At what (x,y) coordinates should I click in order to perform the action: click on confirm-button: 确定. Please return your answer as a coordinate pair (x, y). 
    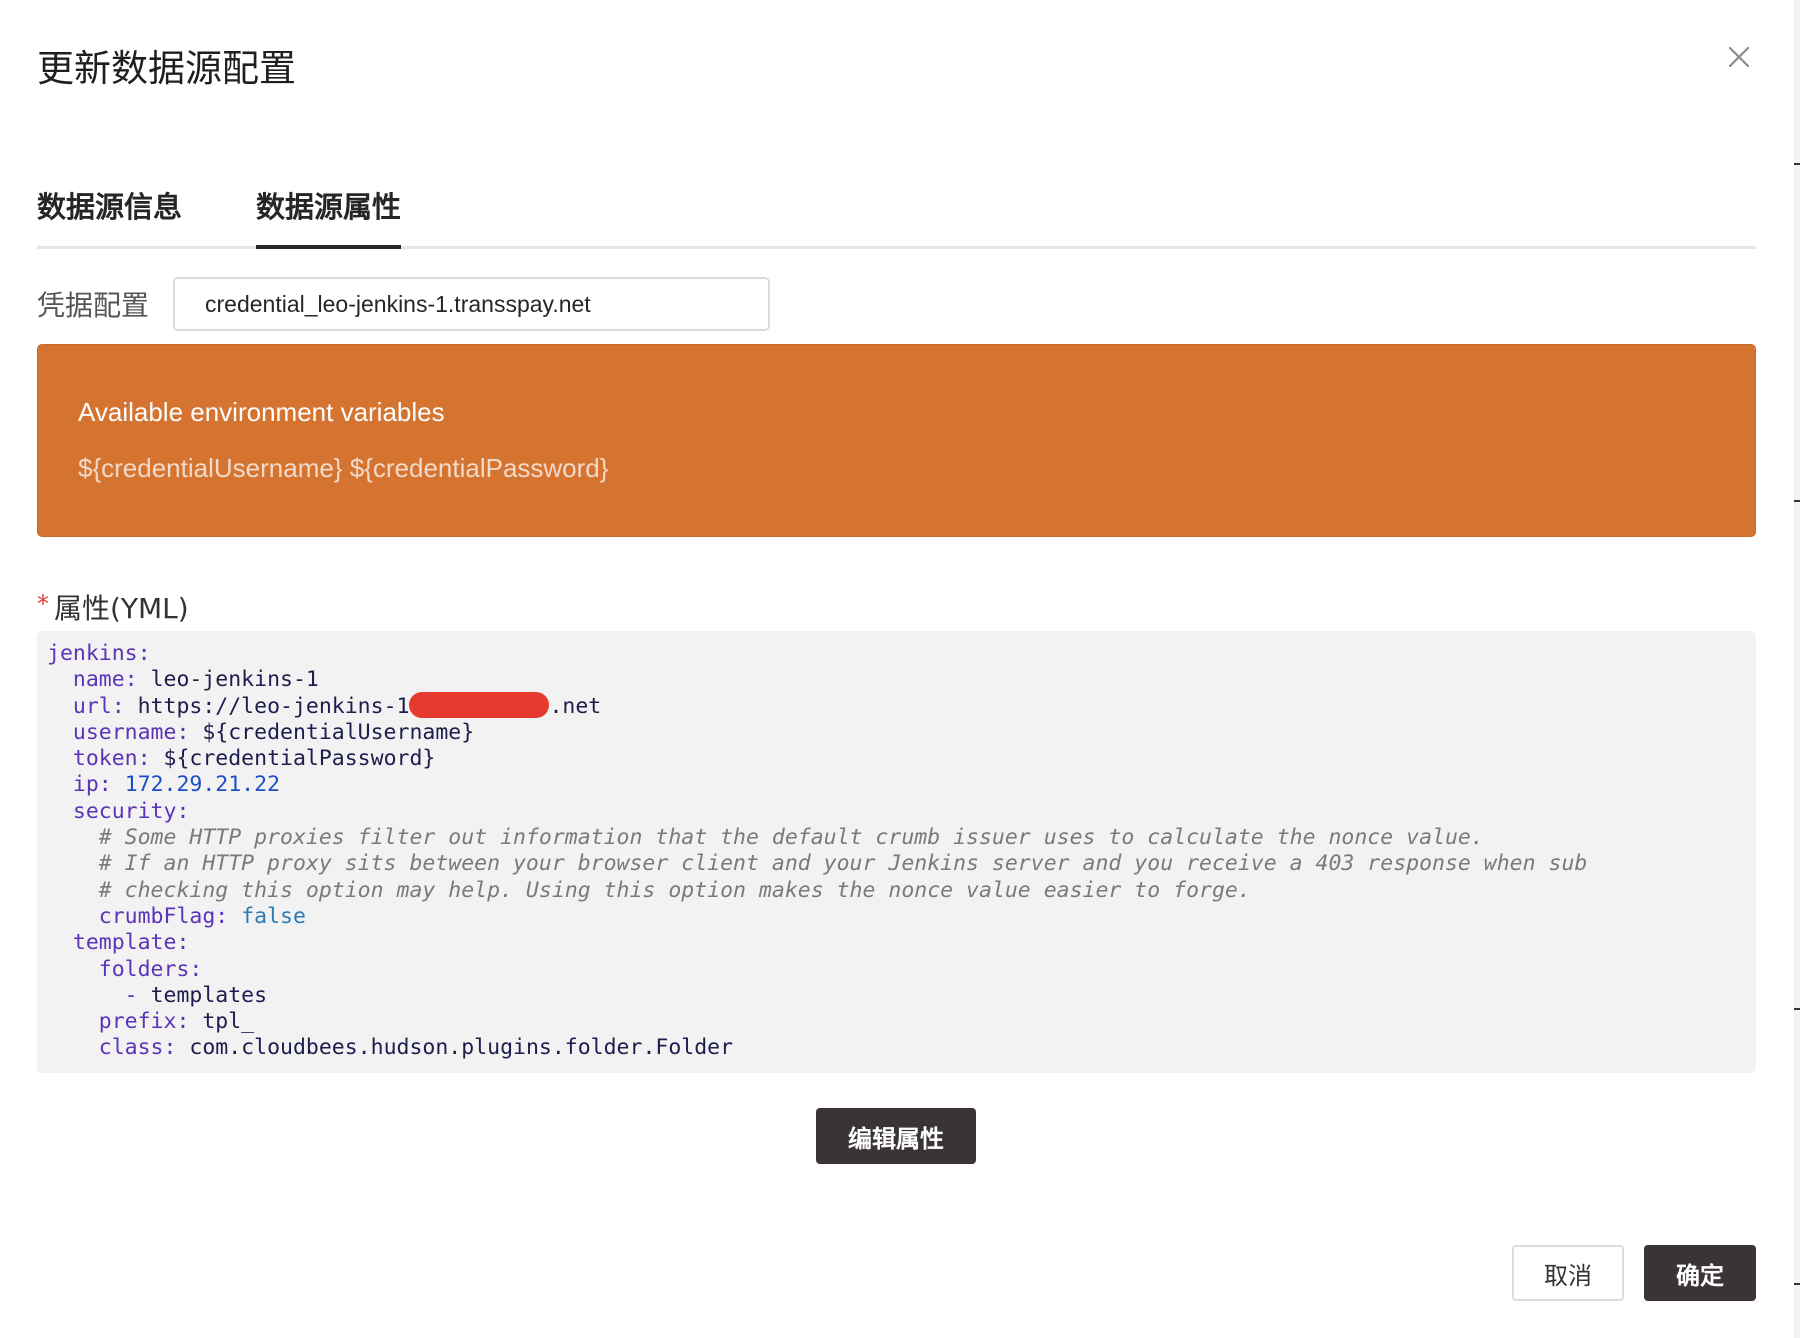
    Looking at the image, I should click on (1700, 1273).